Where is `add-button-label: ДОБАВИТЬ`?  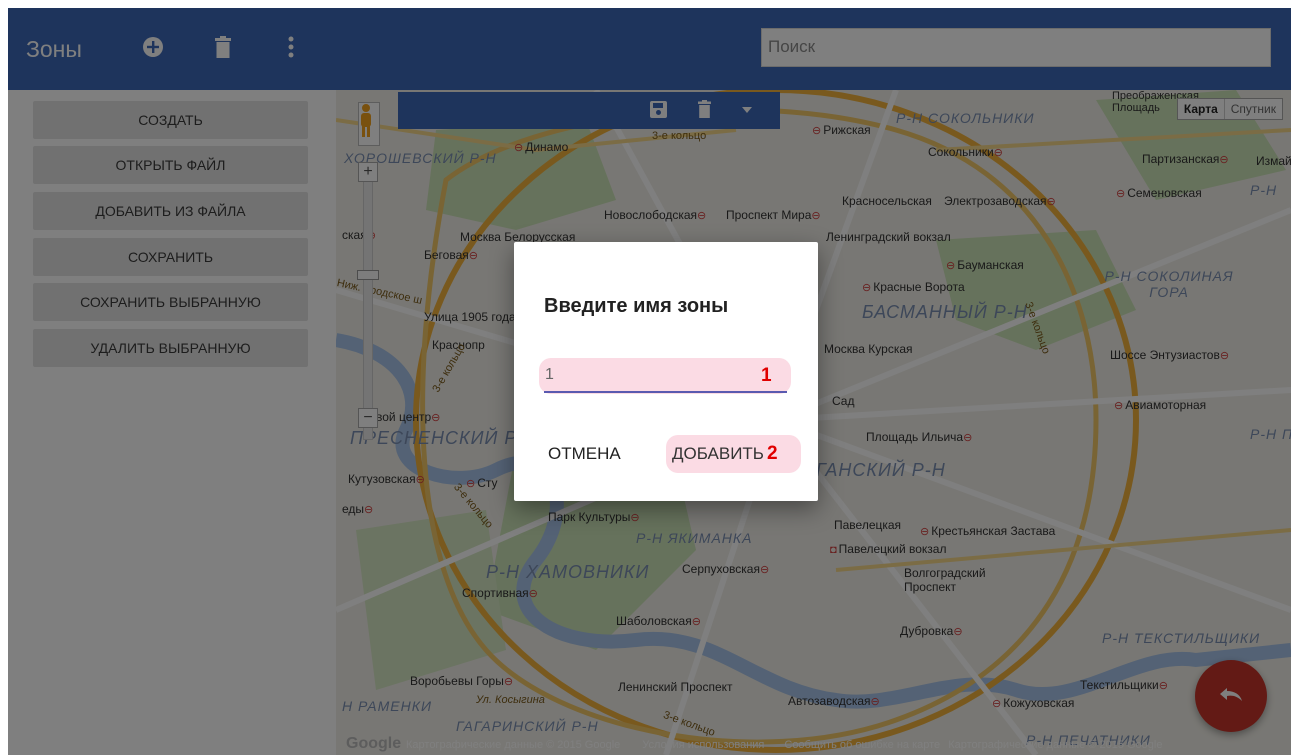 add-button-label: ДОБАВИТЬ is located at coordinates (718, 453).